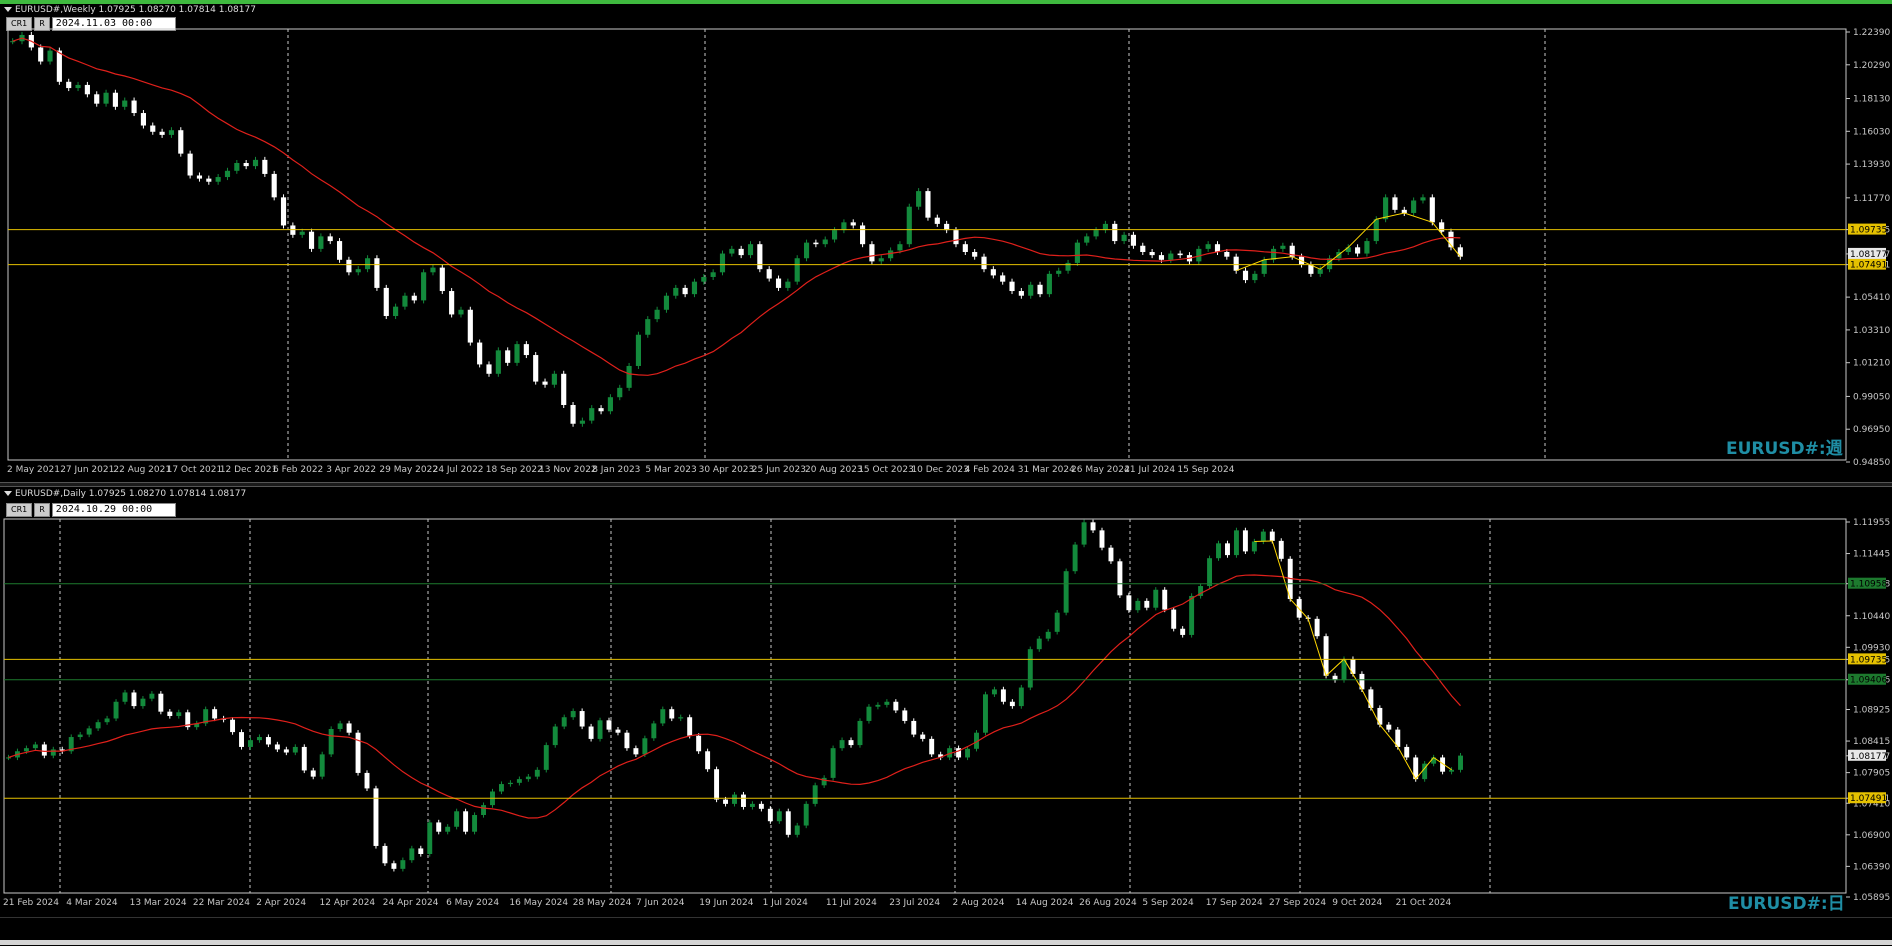  I want to click on date-tick-label: 20 Aug 2023, so click(834, 470).